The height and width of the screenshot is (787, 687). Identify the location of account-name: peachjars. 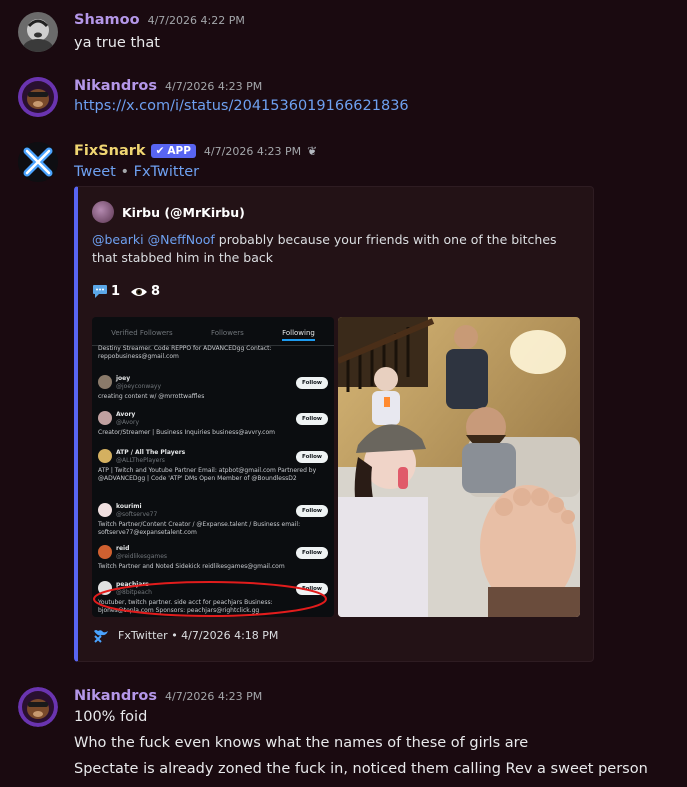
(132, 584).